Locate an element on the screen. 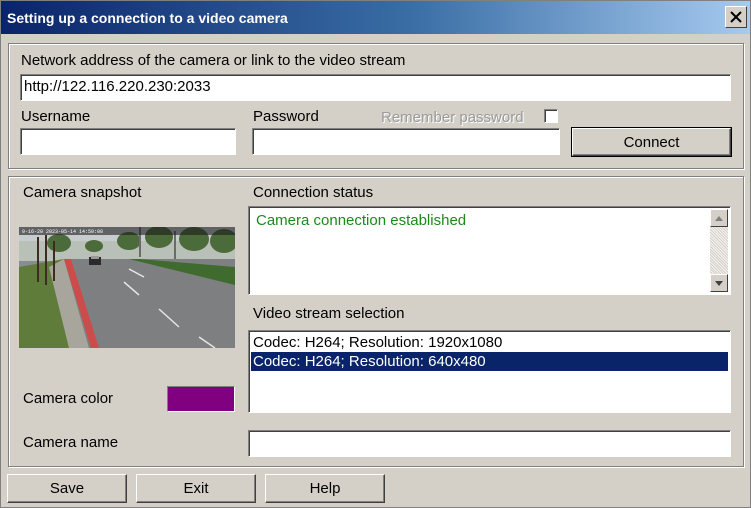 Image resolution: width=751 pixels, height=508 pixels. camera-color-label: Camera color is located at coordinates (68, 398).